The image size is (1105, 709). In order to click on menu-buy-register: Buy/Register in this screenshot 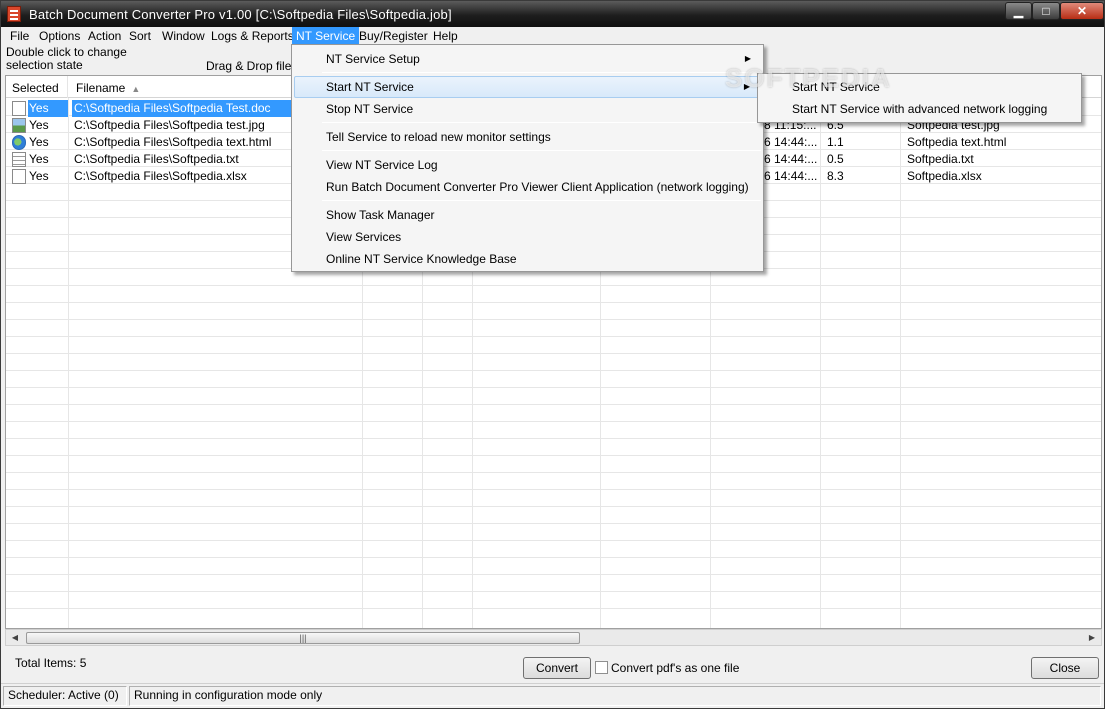, I will do `click(393, 36)`.